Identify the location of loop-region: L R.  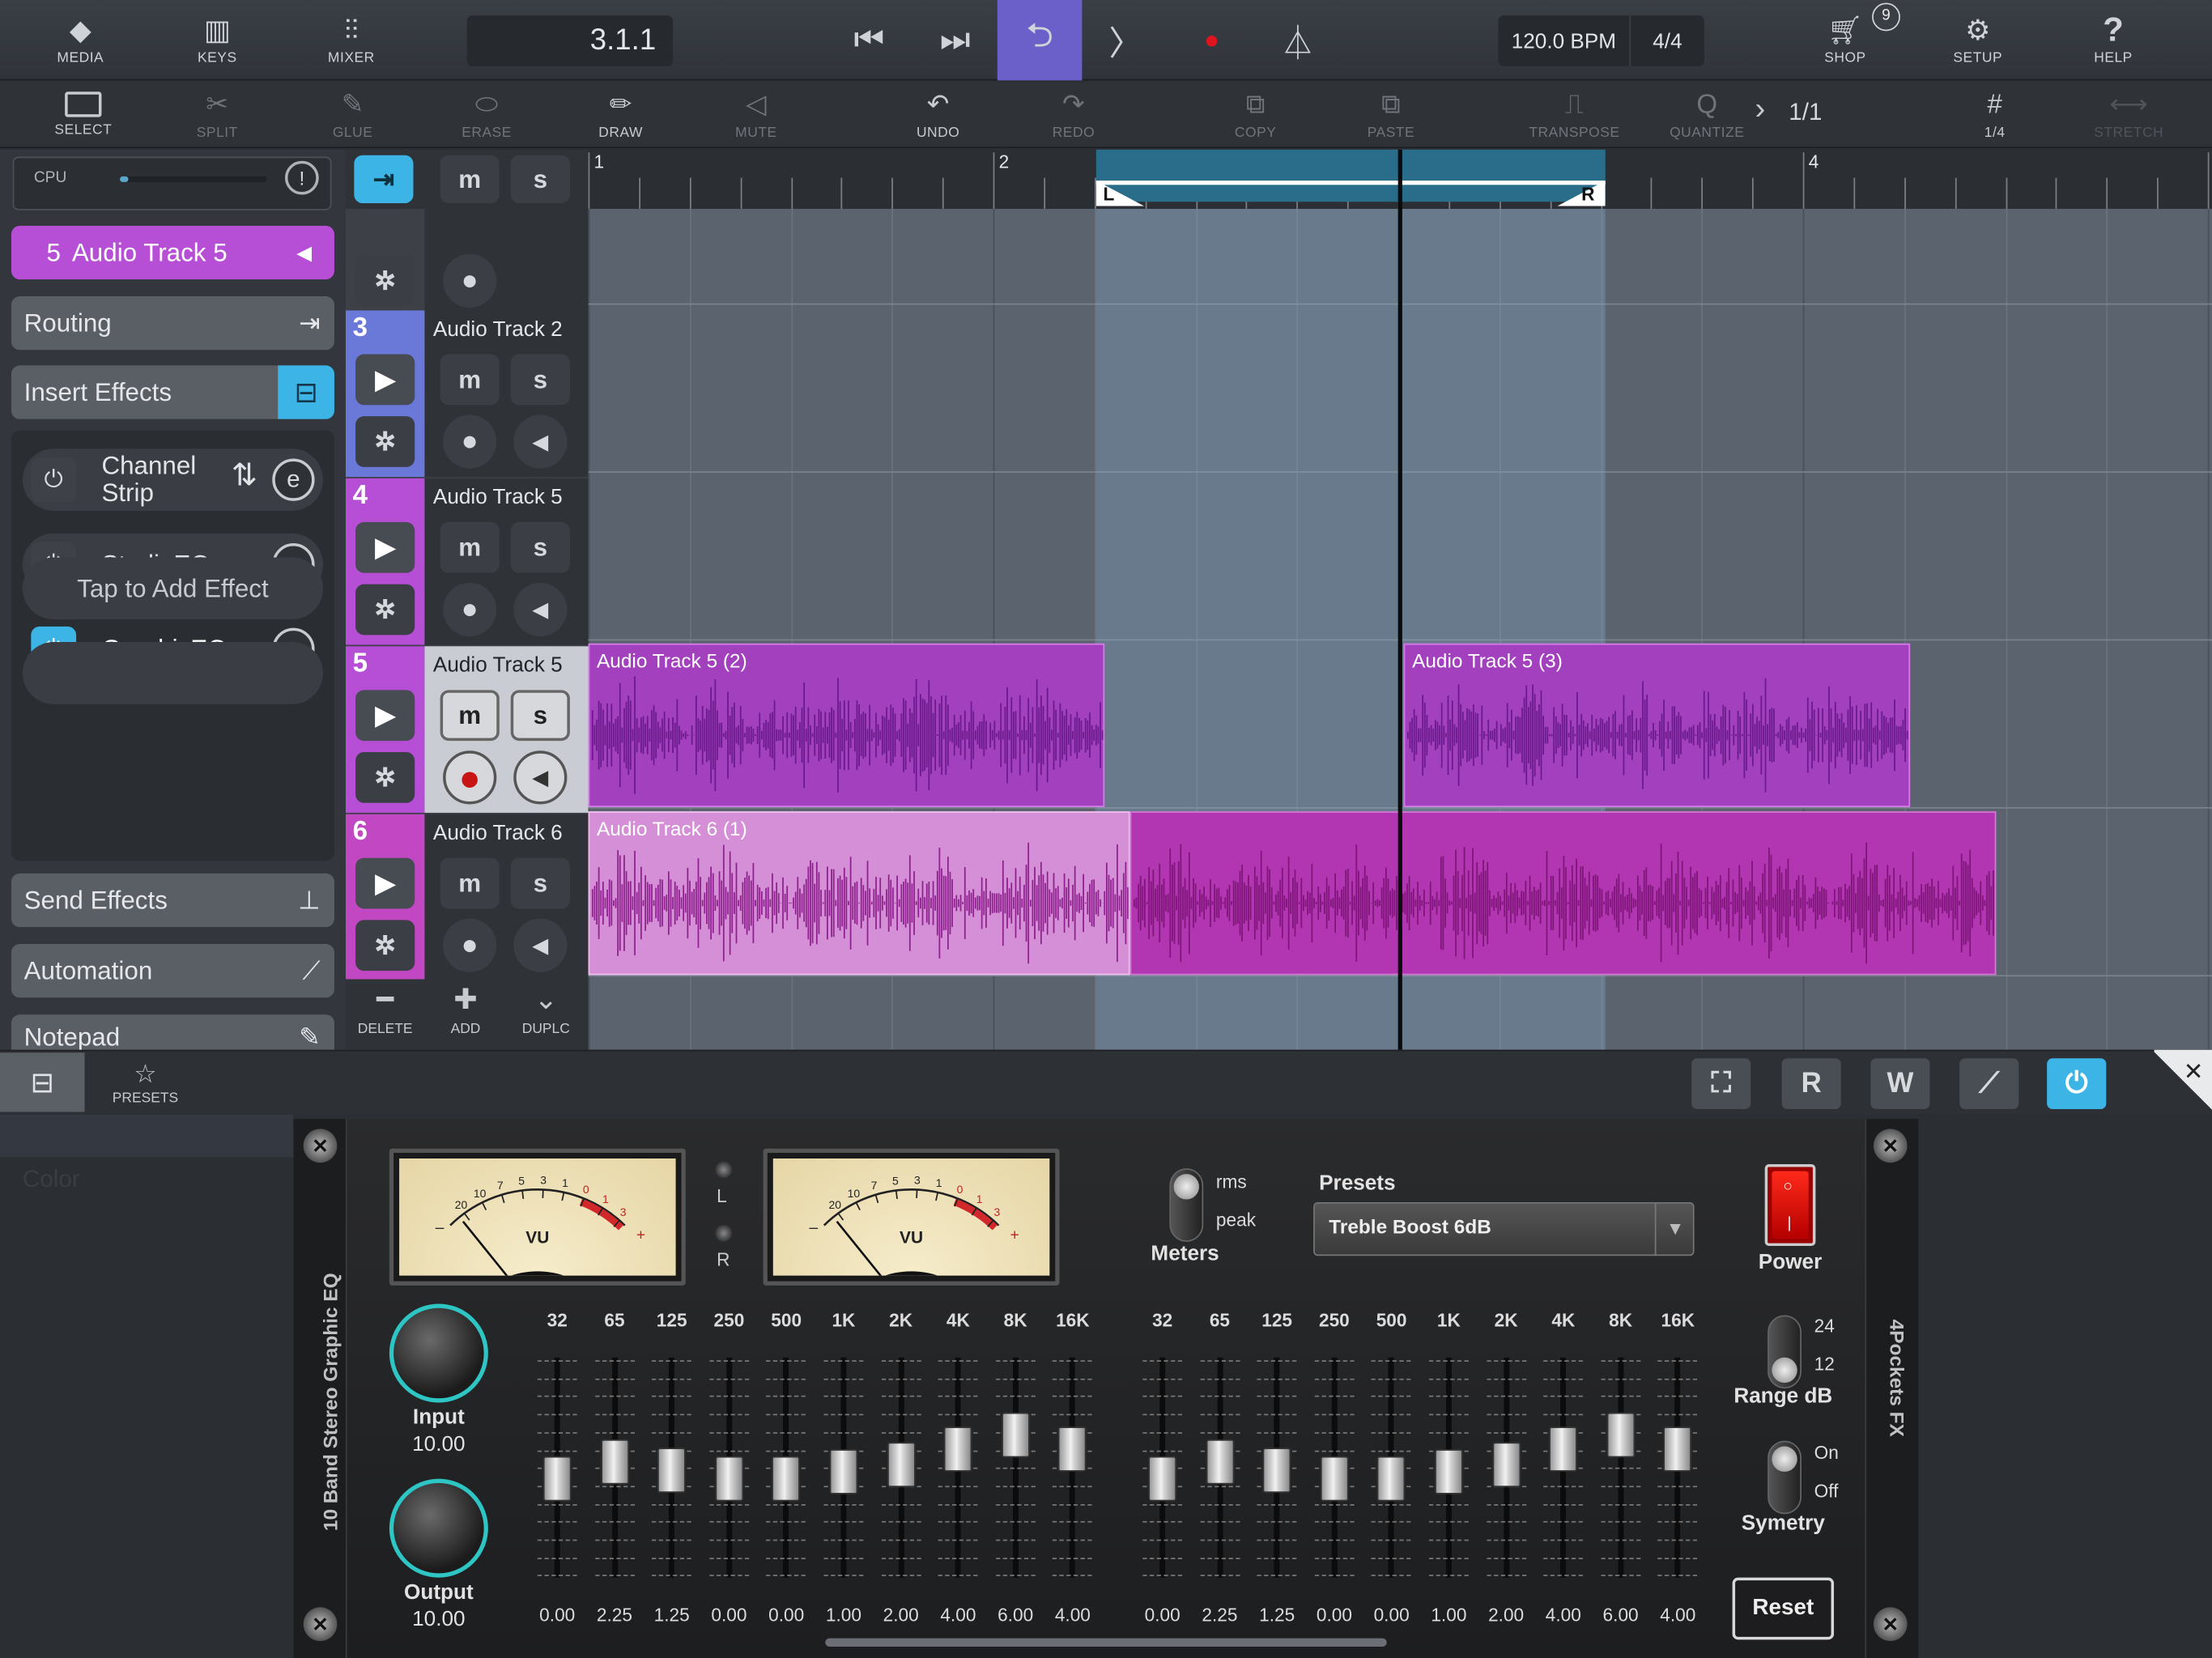
(1351, 177).